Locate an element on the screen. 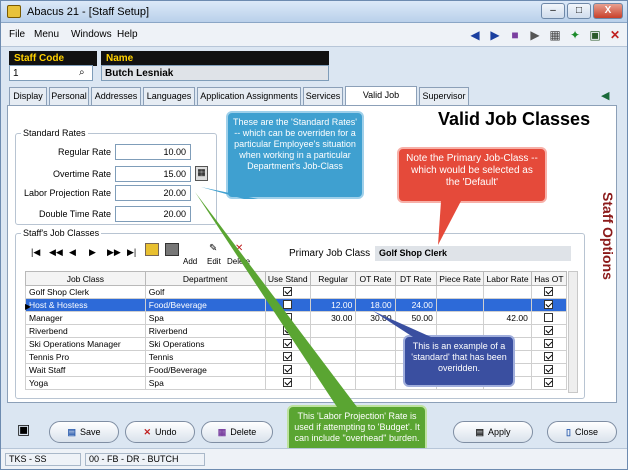 The height and width of the screenshot is (471, 628). door-icon: ▯ is located at coordinates (568, 432).